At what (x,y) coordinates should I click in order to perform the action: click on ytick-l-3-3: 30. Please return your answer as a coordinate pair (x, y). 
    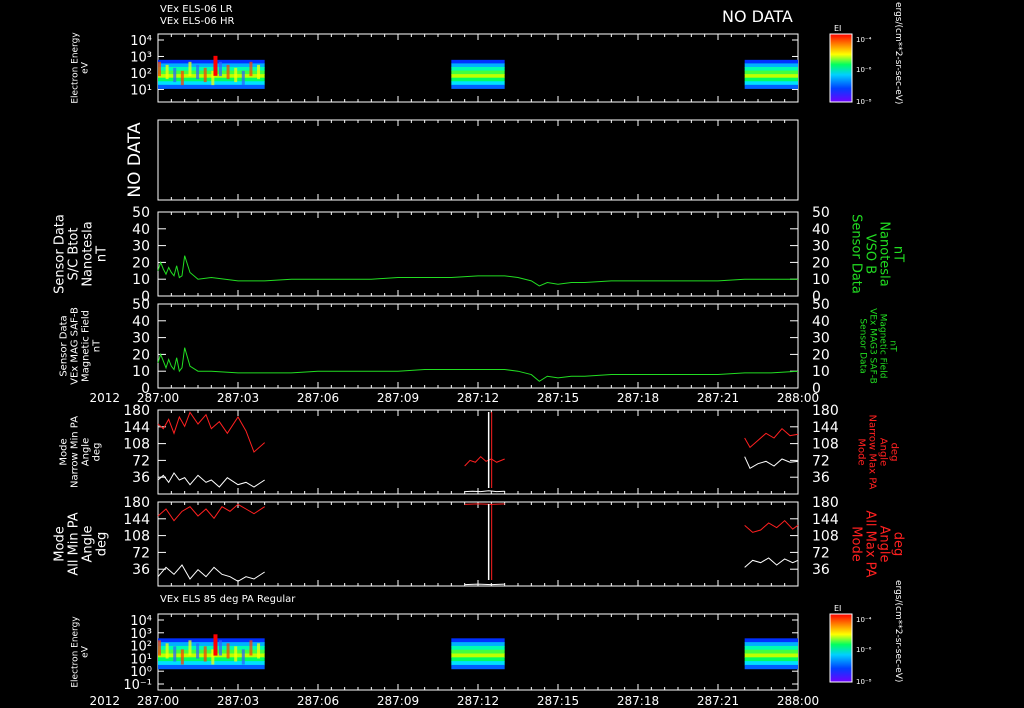
    Looking at the image, I should click on (141, 339).